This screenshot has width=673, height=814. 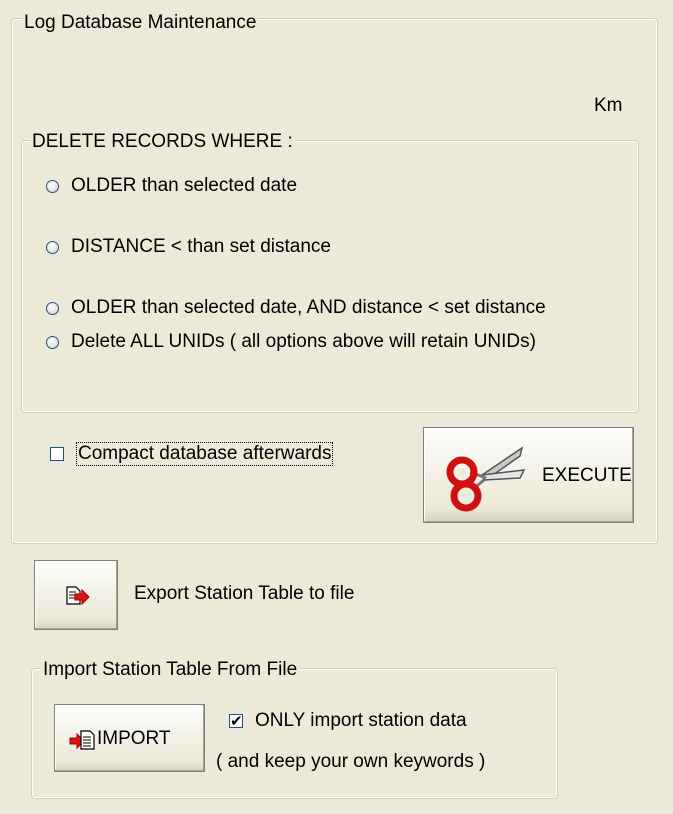 What do you see at coordinates (244, 593) in the screenshot?
I see `export-station-table-label: Export Station Table to file` at bounding box center [244, 593].